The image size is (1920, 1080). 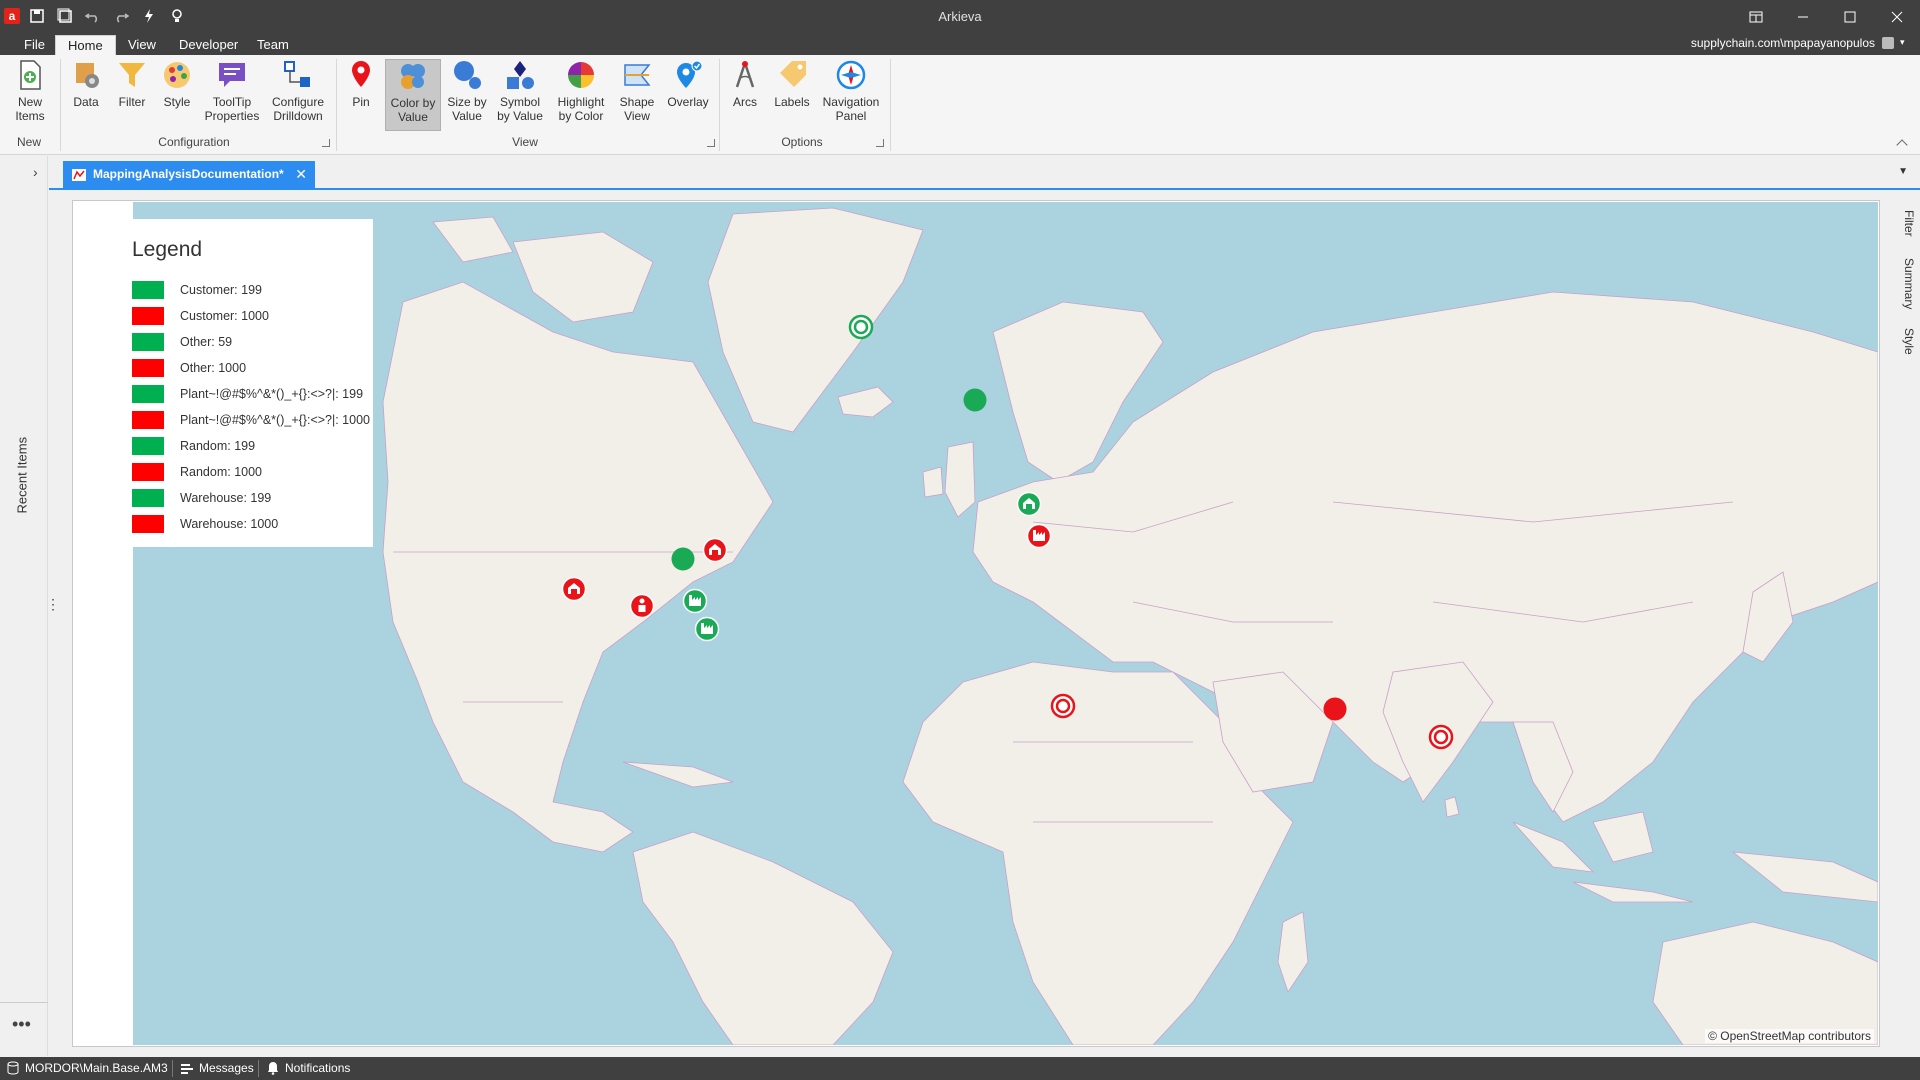 What do you see at coordinates (208, 45) in the screenshot?
I see `tab-developer: Developer` at bounding box center [208, 45].